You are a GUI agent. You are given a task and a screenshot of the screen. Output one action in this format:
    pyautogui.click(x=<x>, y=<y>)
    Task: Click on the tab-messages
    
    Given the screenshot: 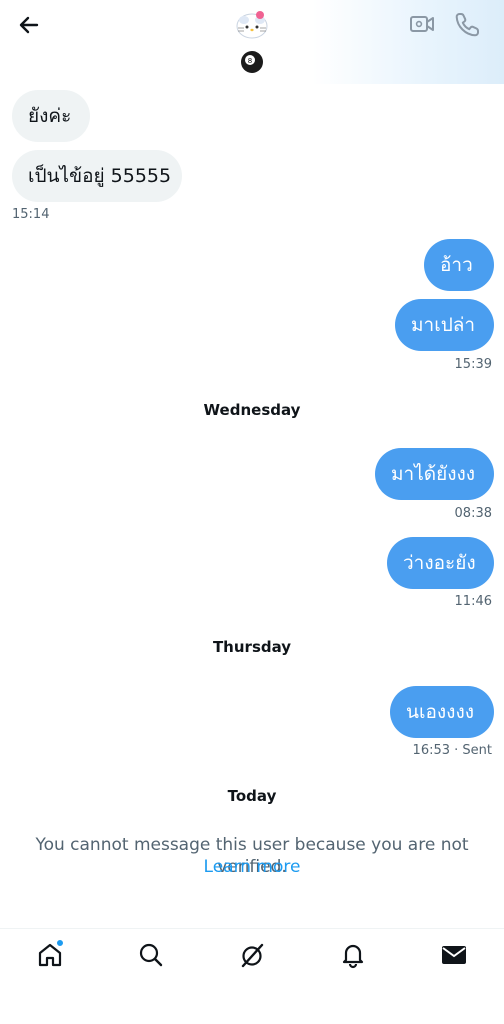 What is the action you would take?
    pyautogui.click(x=454, y=955)
    